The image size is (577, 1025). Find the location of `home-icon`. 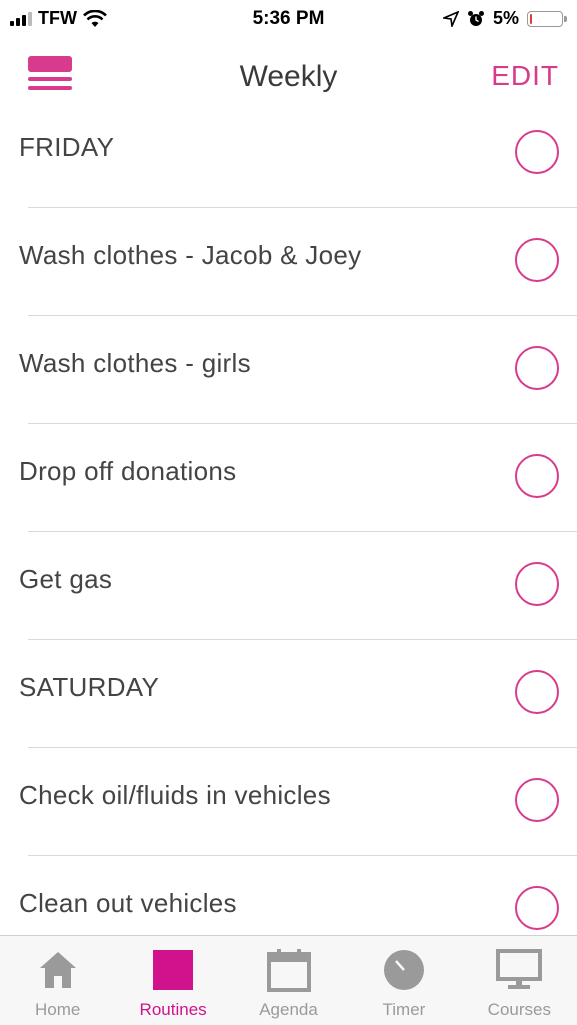

home-icon is located at coordinates (57, 970).